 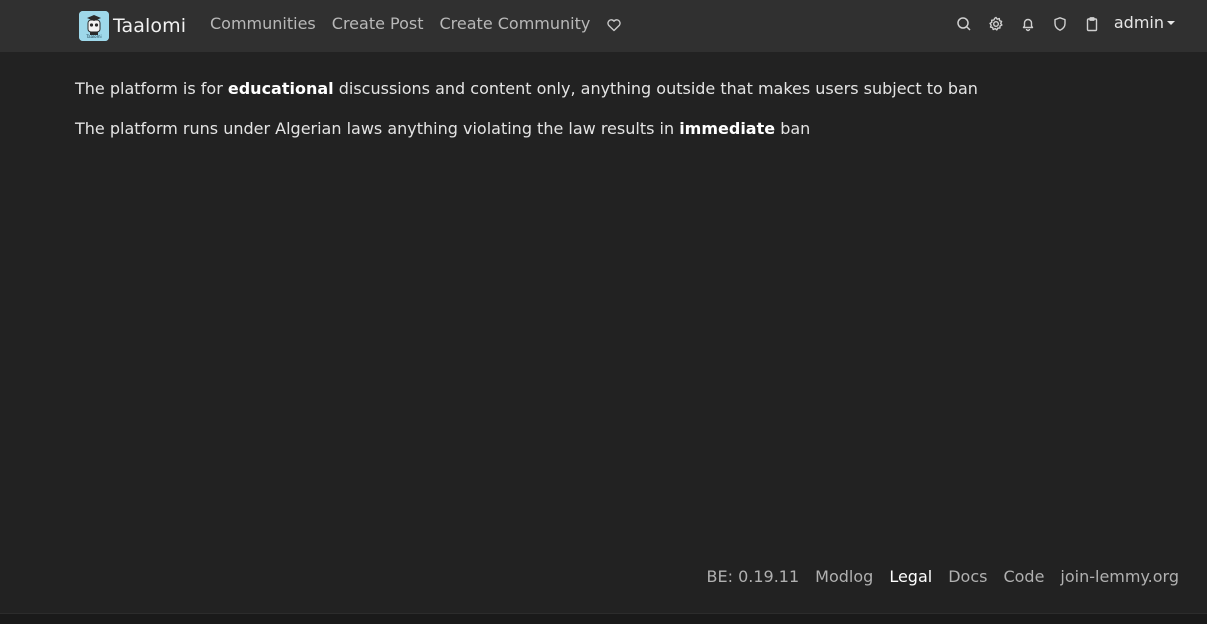 What do you see at coordinates (996, 24) in the screenshot?
I see `gear-icon` at bounding box center [996, 24].